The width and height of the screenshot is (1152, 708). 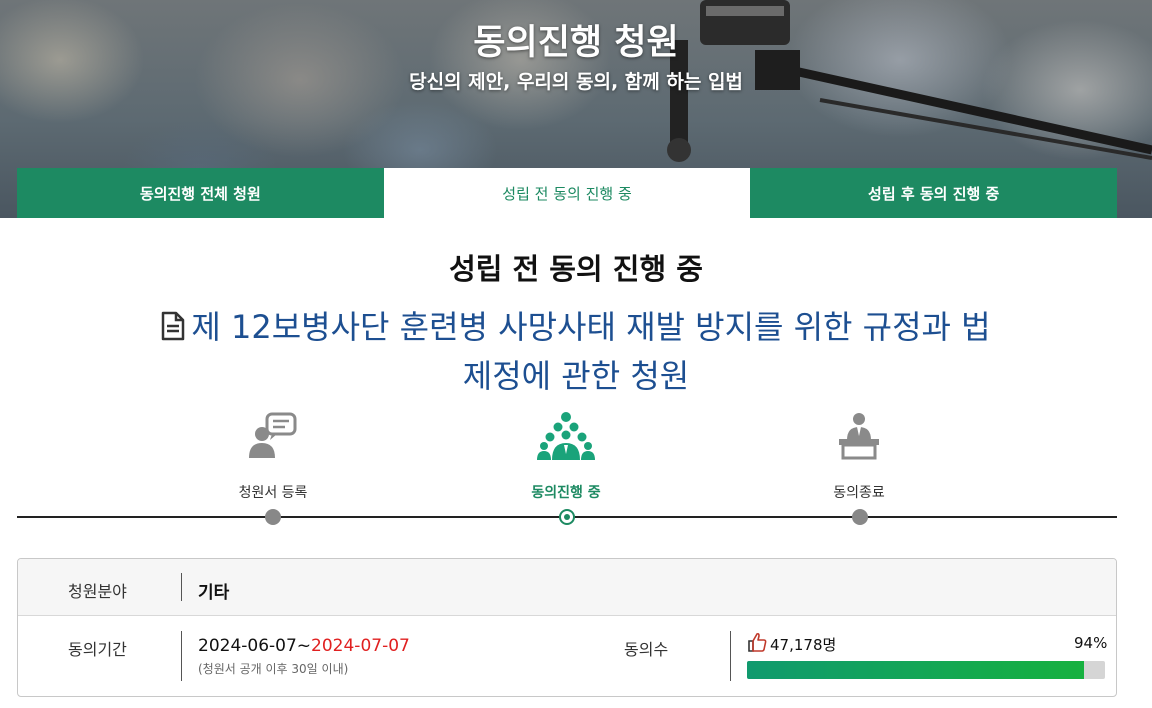 What do you see at coordinates (255, 646) in the screenshot?
I see `period-start: 2024-06-07~` at bounding box center [255, 646].